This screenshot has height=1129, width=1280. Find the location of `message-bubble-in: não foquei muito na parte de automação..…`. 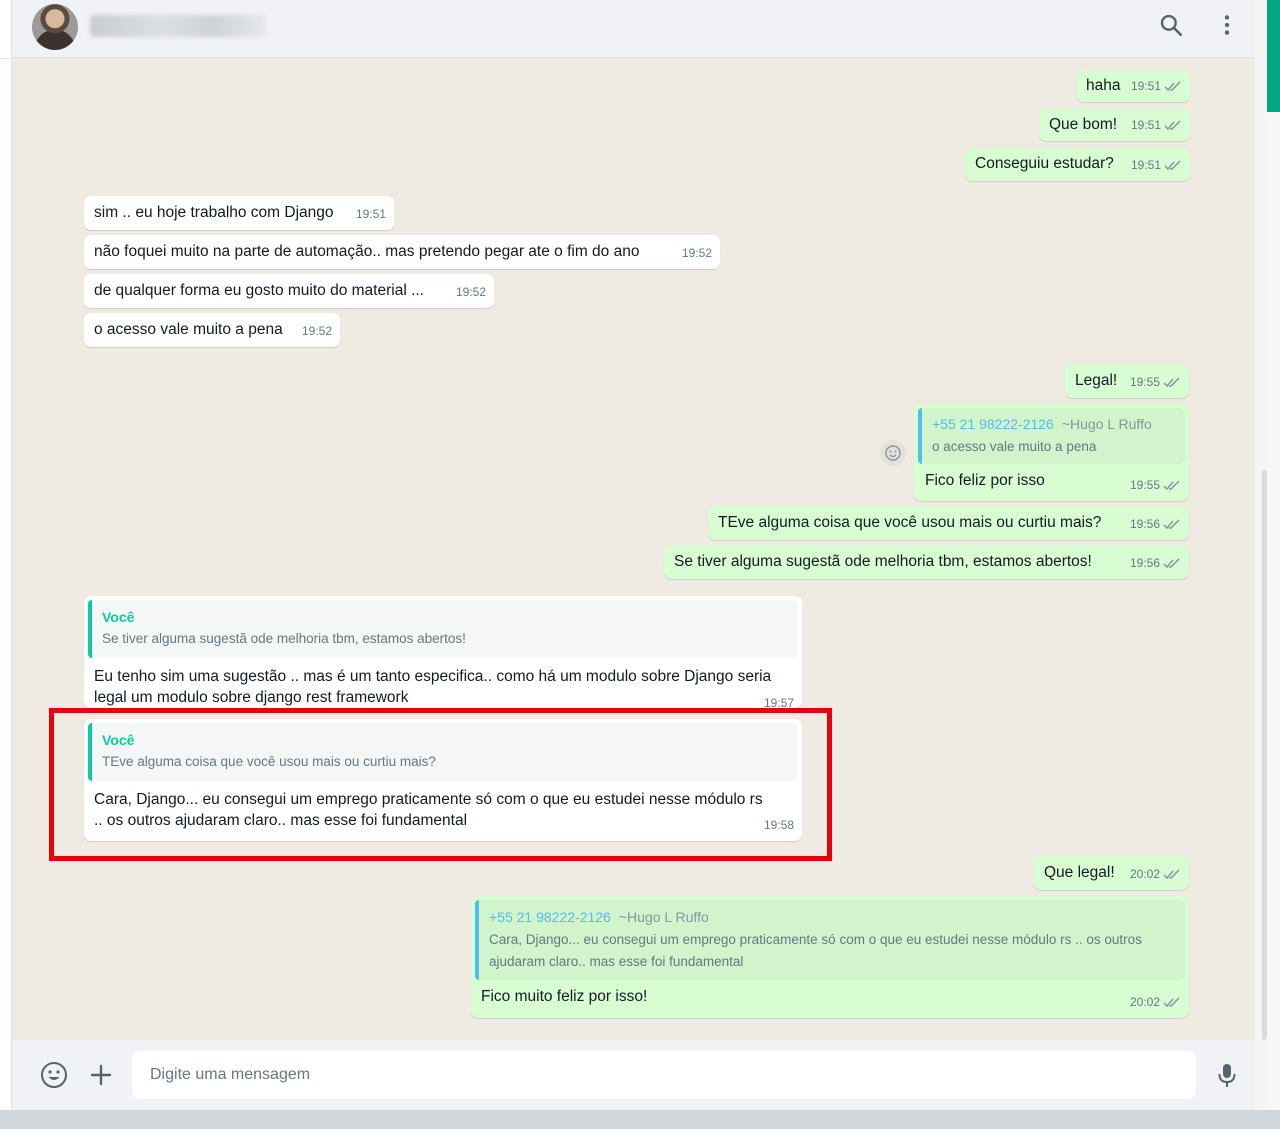

message-bubble-in: não foquei muito na parte de automação..… is located at coordinates (402, 252).